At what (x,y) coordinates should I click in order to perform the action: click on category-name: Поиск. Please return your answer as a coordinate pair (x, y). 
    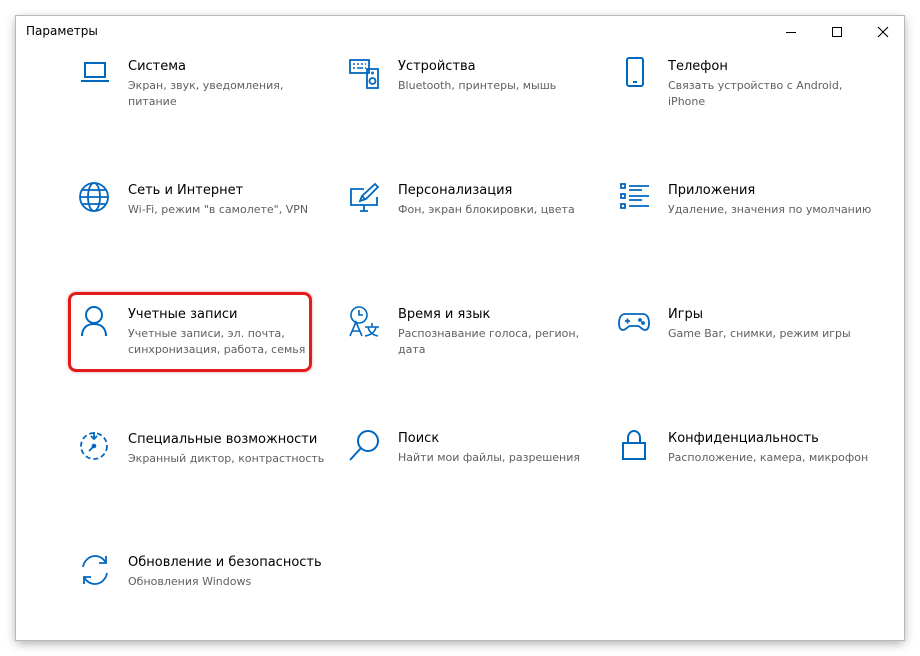
    Looking at the image, I should click on (419, 438).